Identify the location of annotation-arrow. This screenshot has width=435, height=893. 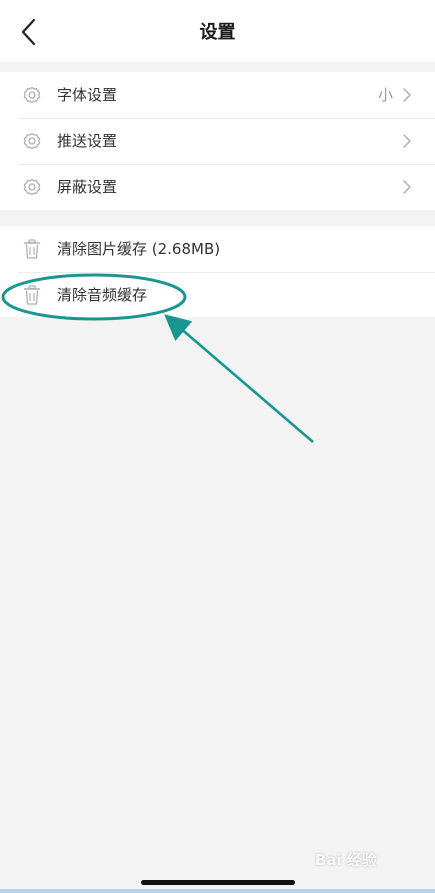
(239, 378).